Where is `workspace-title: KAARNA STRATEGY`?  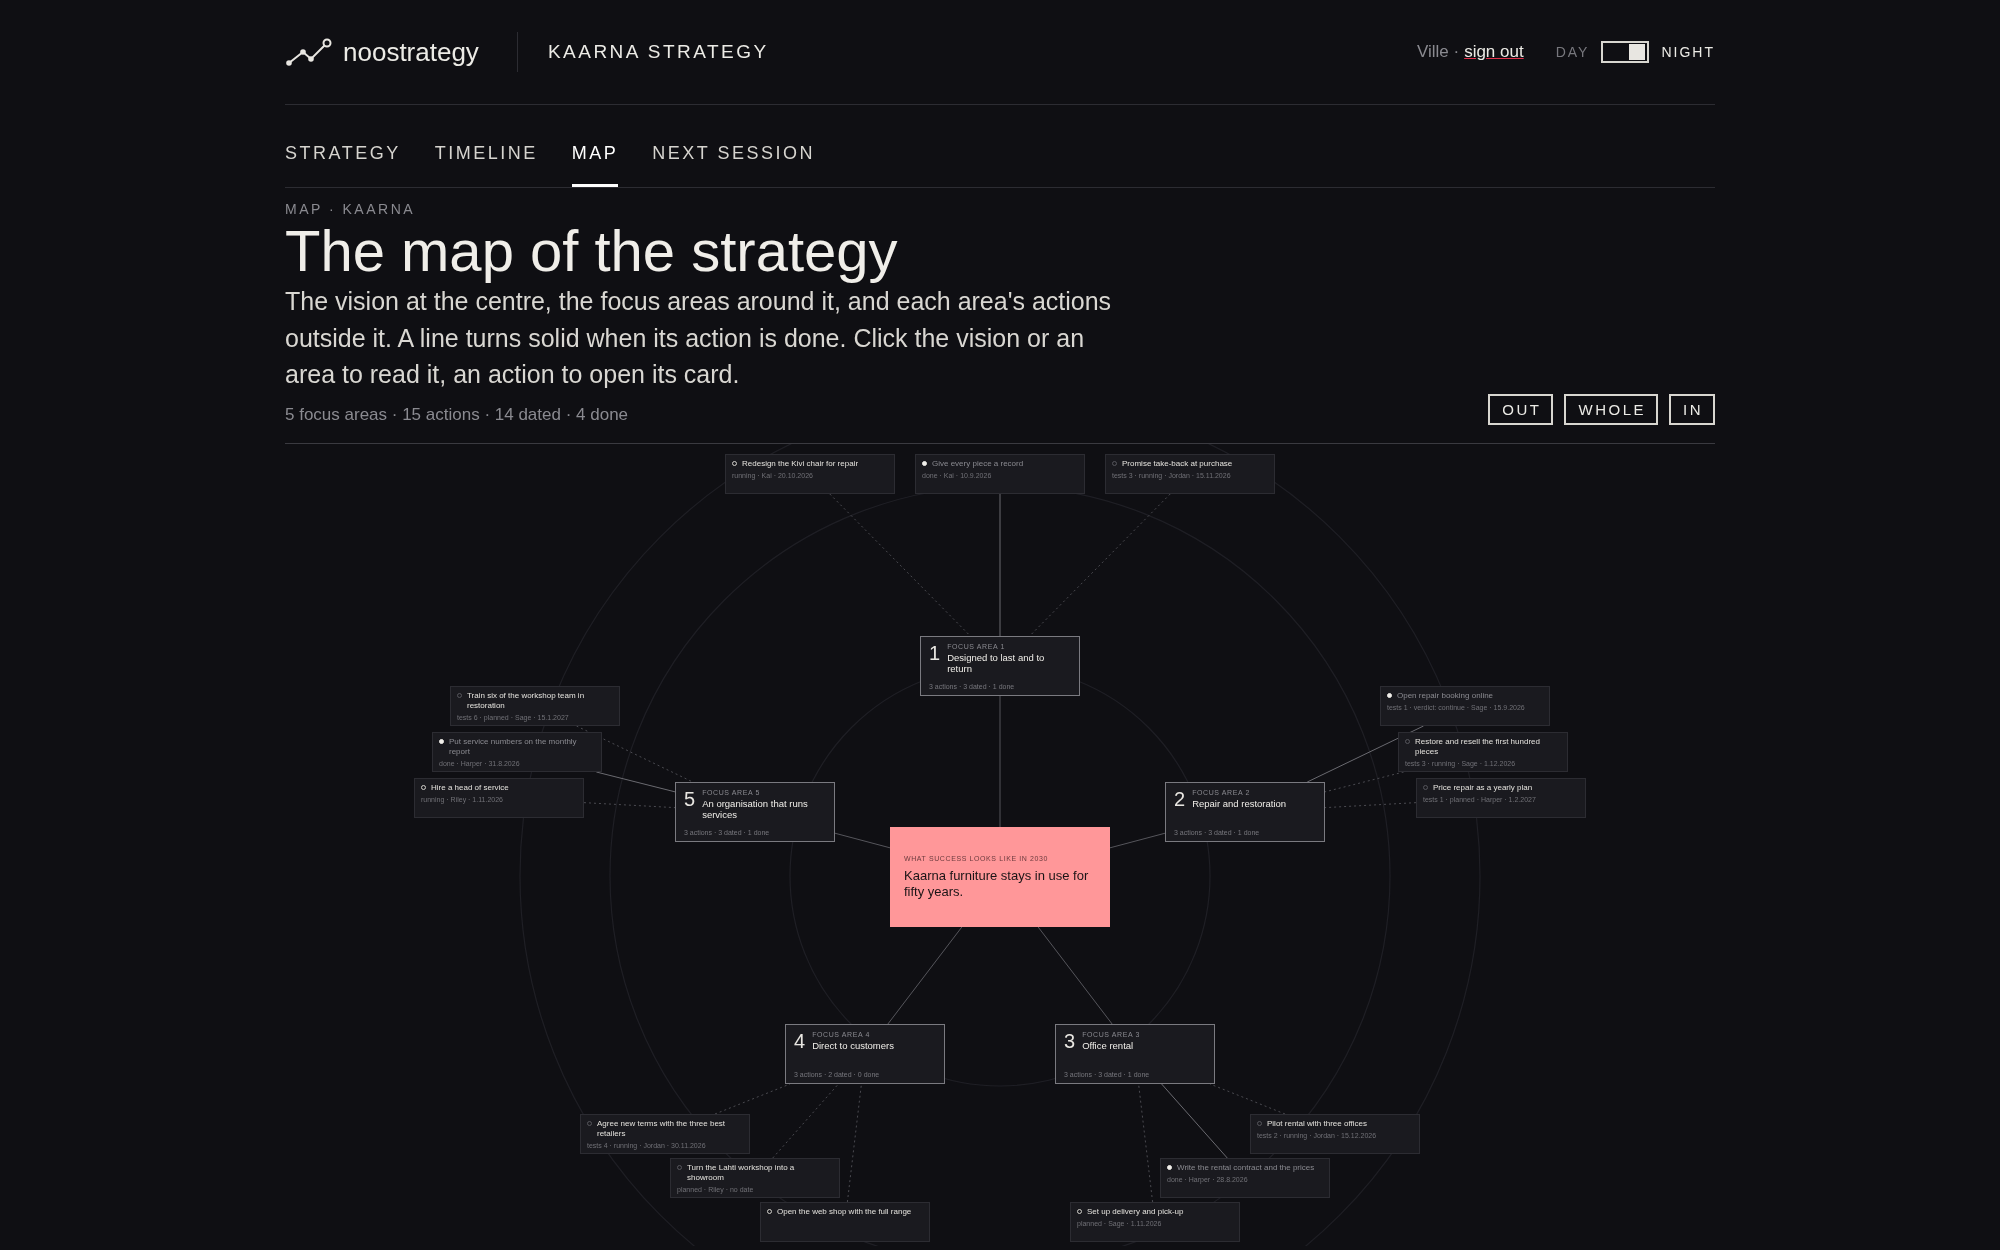
workspace-title: KAARNA STRATEGY is located at coordinates (658, 52).